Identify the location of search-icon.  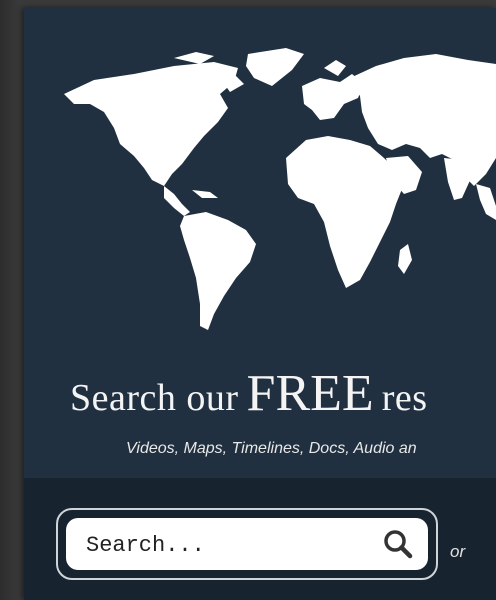
(398, 544).